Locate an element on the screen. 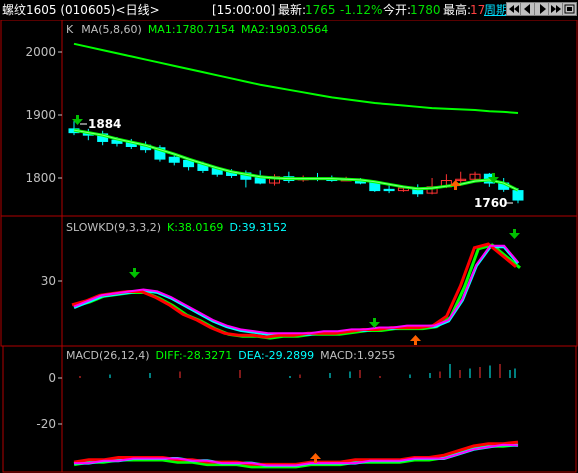  macd-lines is located at coordinates (296, 454).